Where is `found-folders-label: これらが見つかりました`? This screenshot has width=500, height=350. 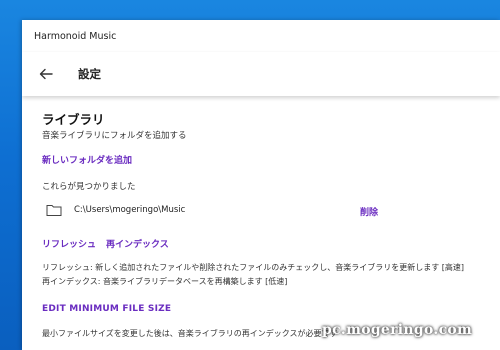 found-folders-label: これらが見つかりました is located at coordinates (89, 187).